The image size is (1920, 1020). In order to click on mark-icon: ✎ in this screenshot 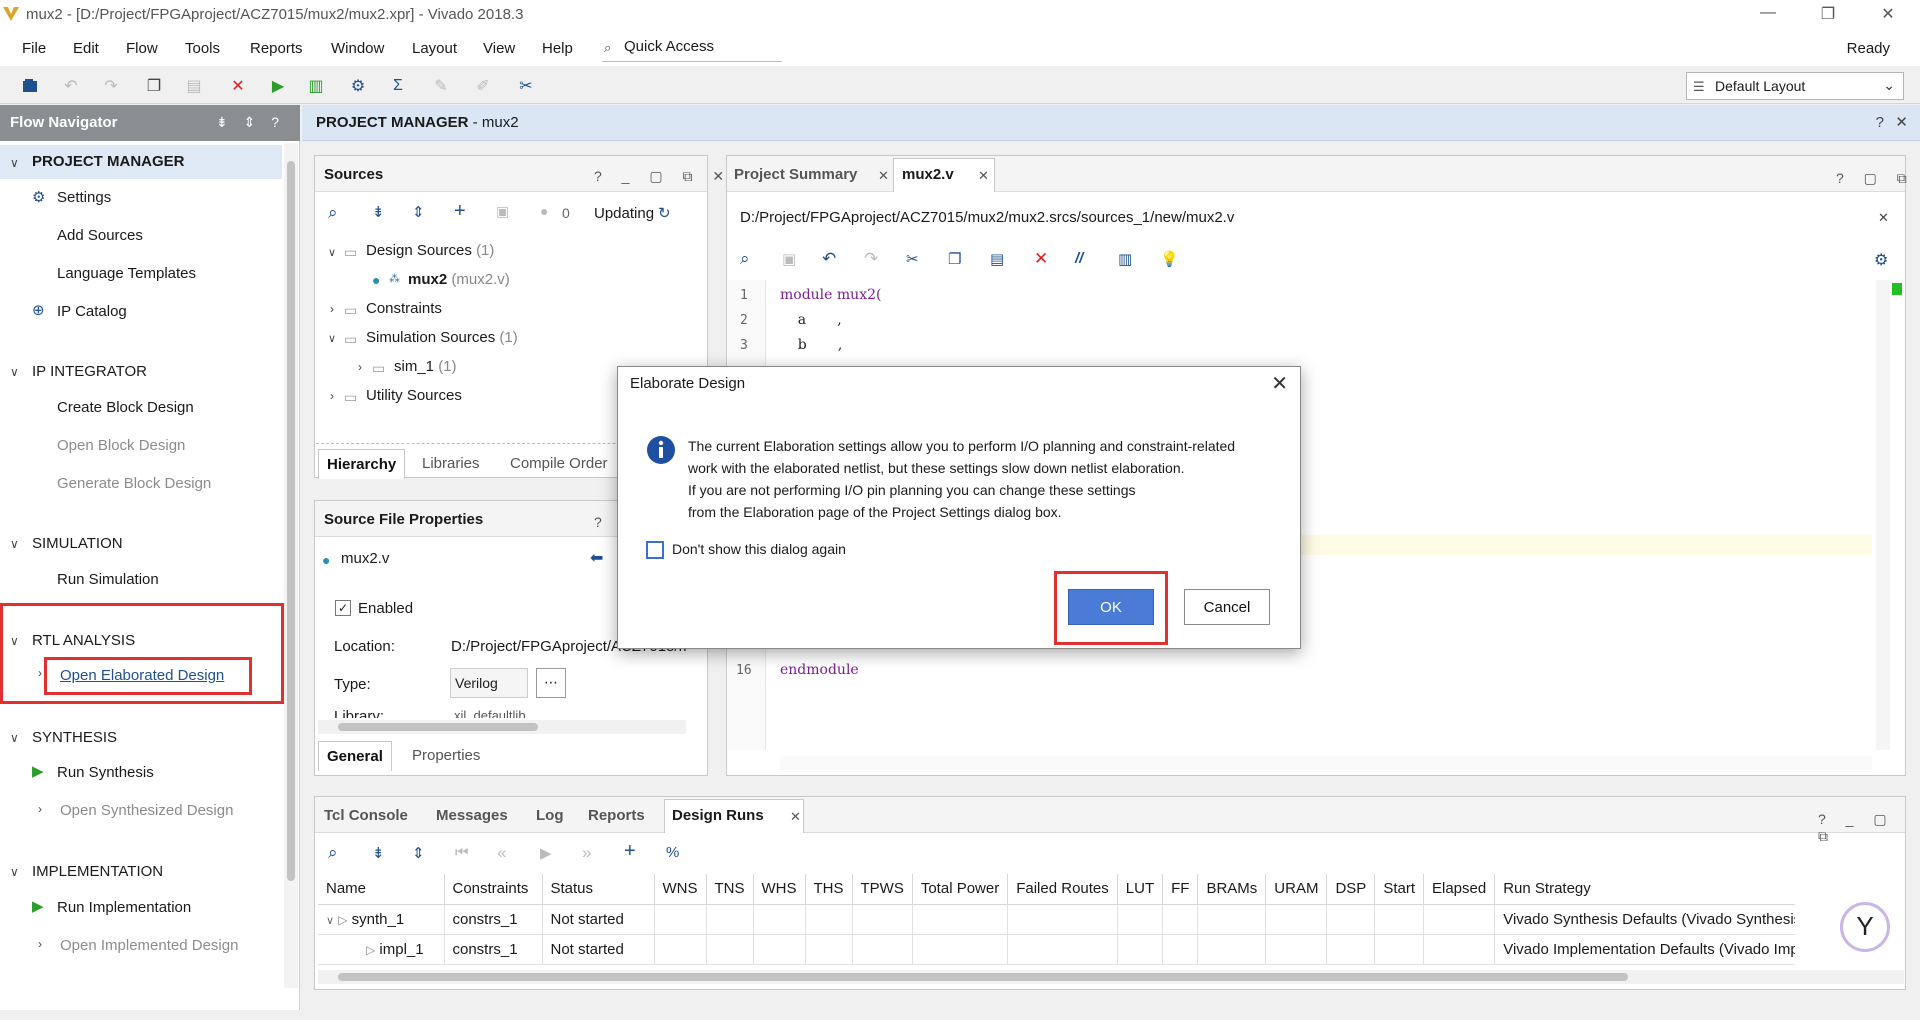, I will do `click(441, 86)`.